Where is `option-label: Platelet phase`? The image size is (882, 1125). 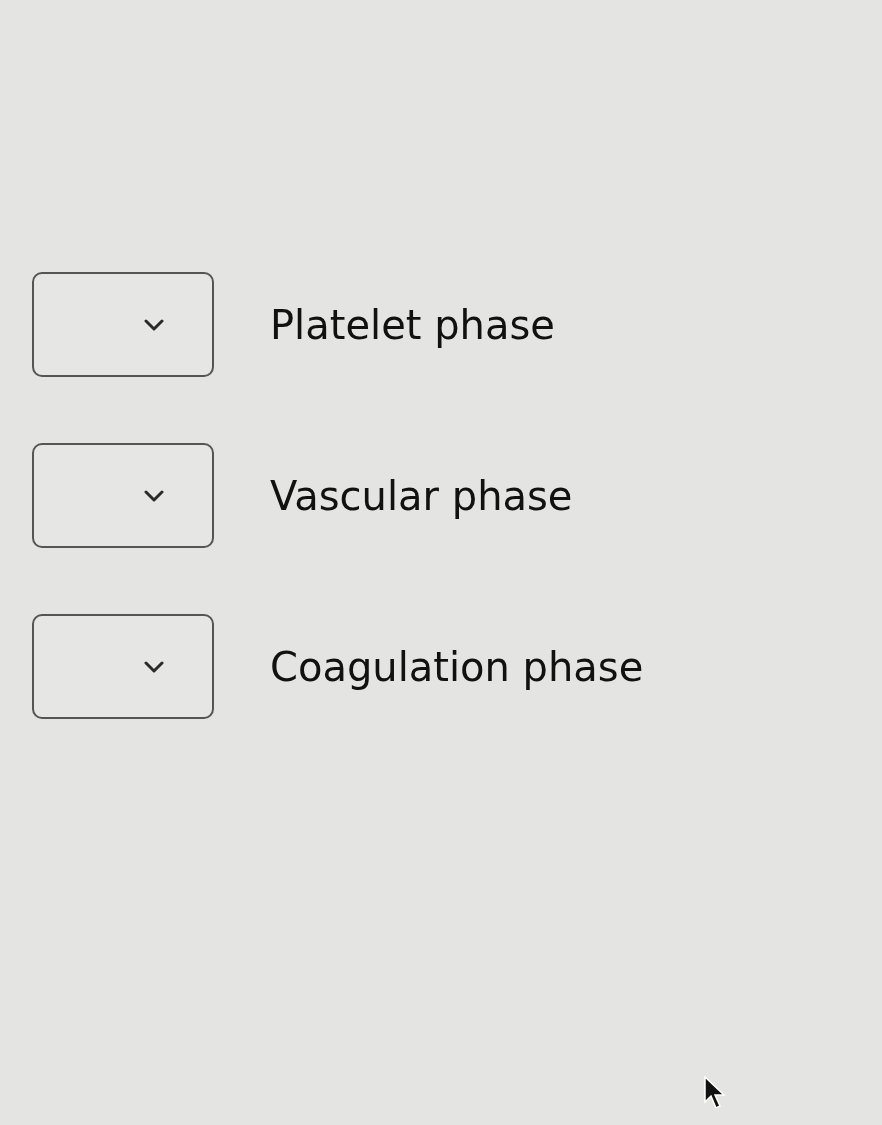 option-label: Platelet phase is located at coordinates (412, 324).